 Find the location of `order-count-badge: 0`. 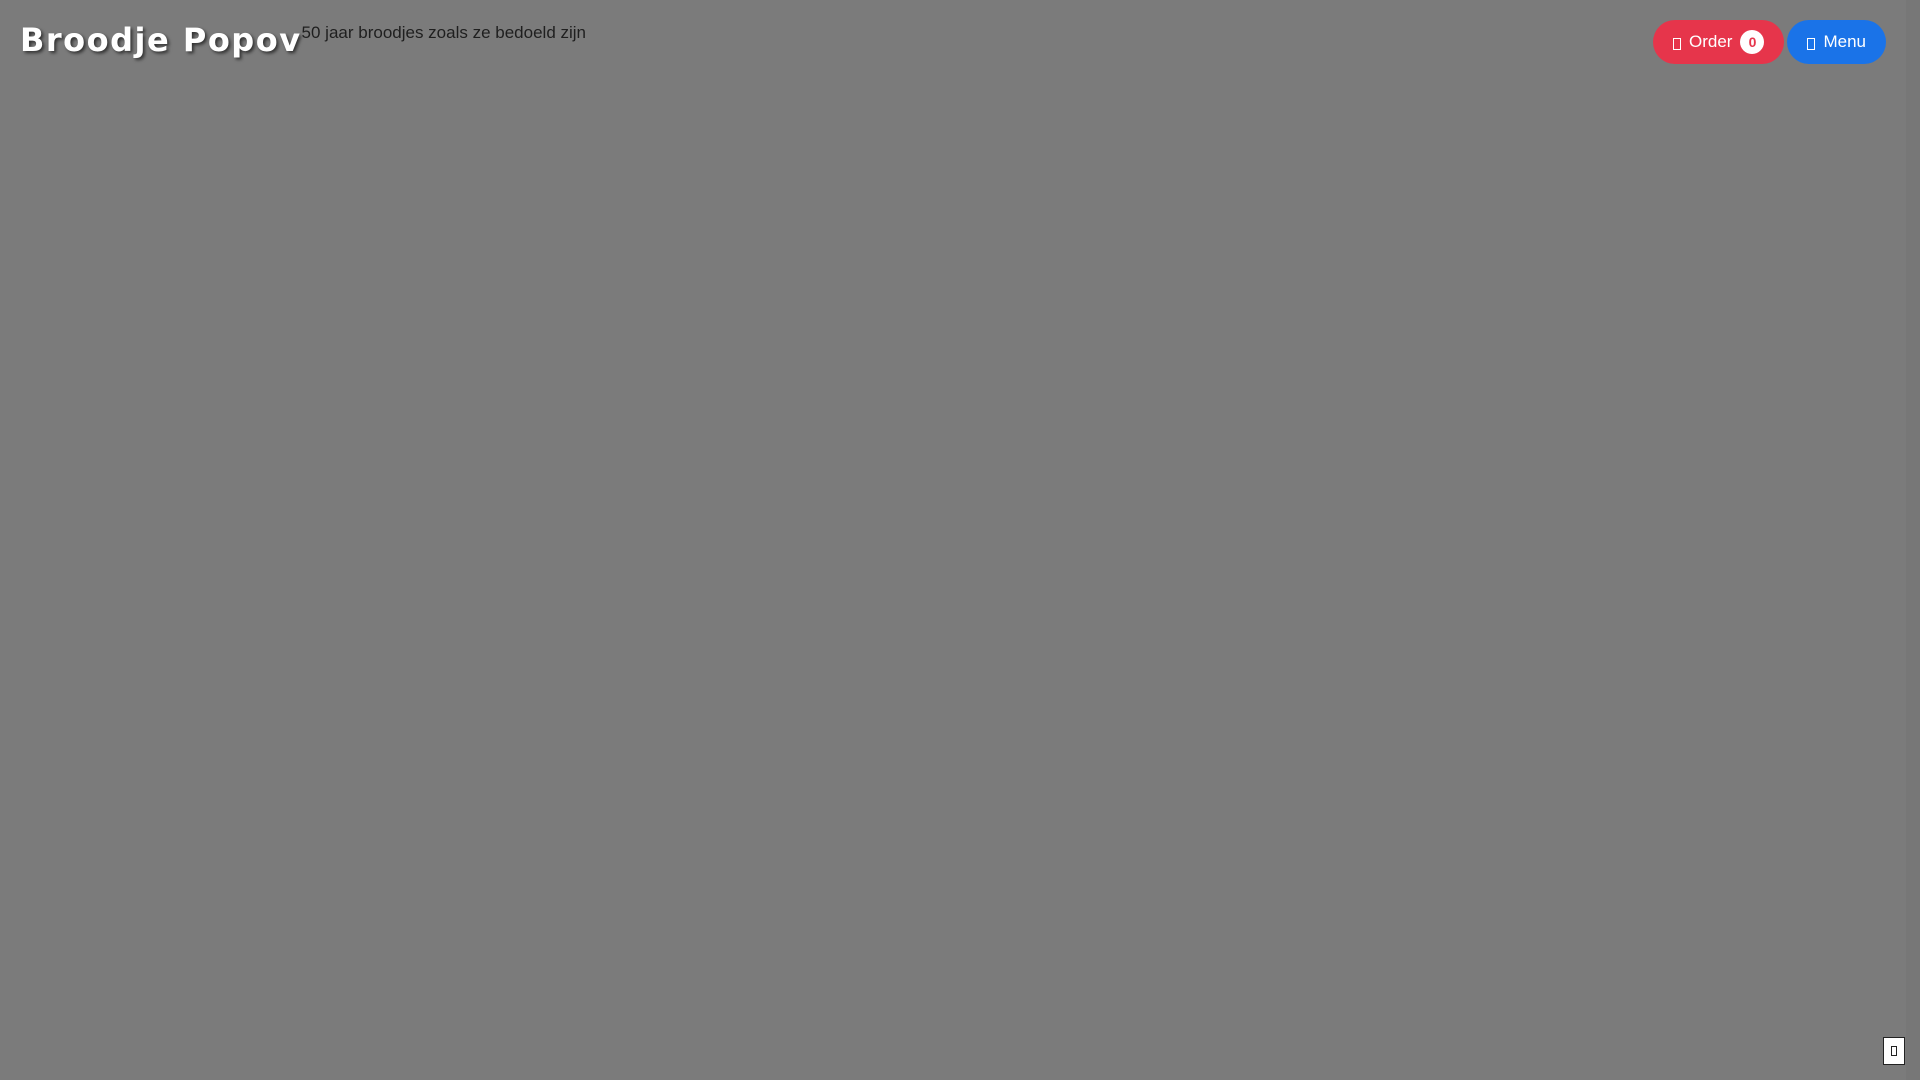

order-count-badge: 0 is located at coordinates (1752, 42).